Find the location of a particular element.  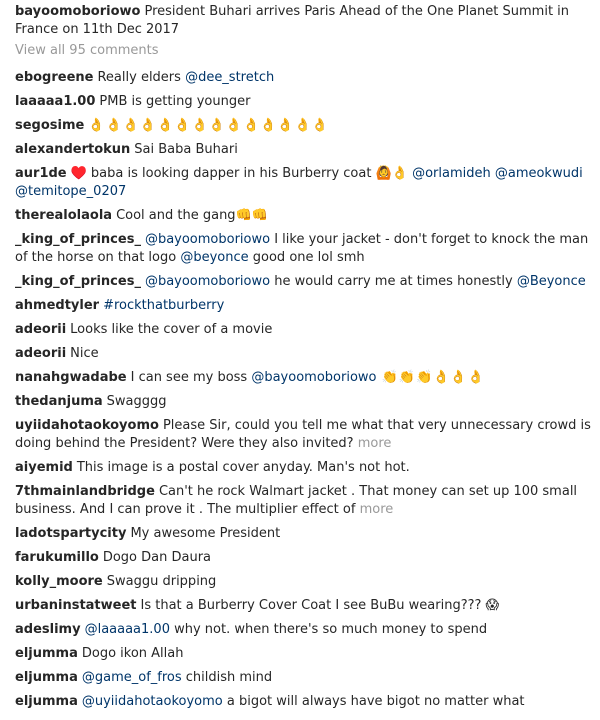

comment-text: Swagggg is located at coordinates (136, 401).